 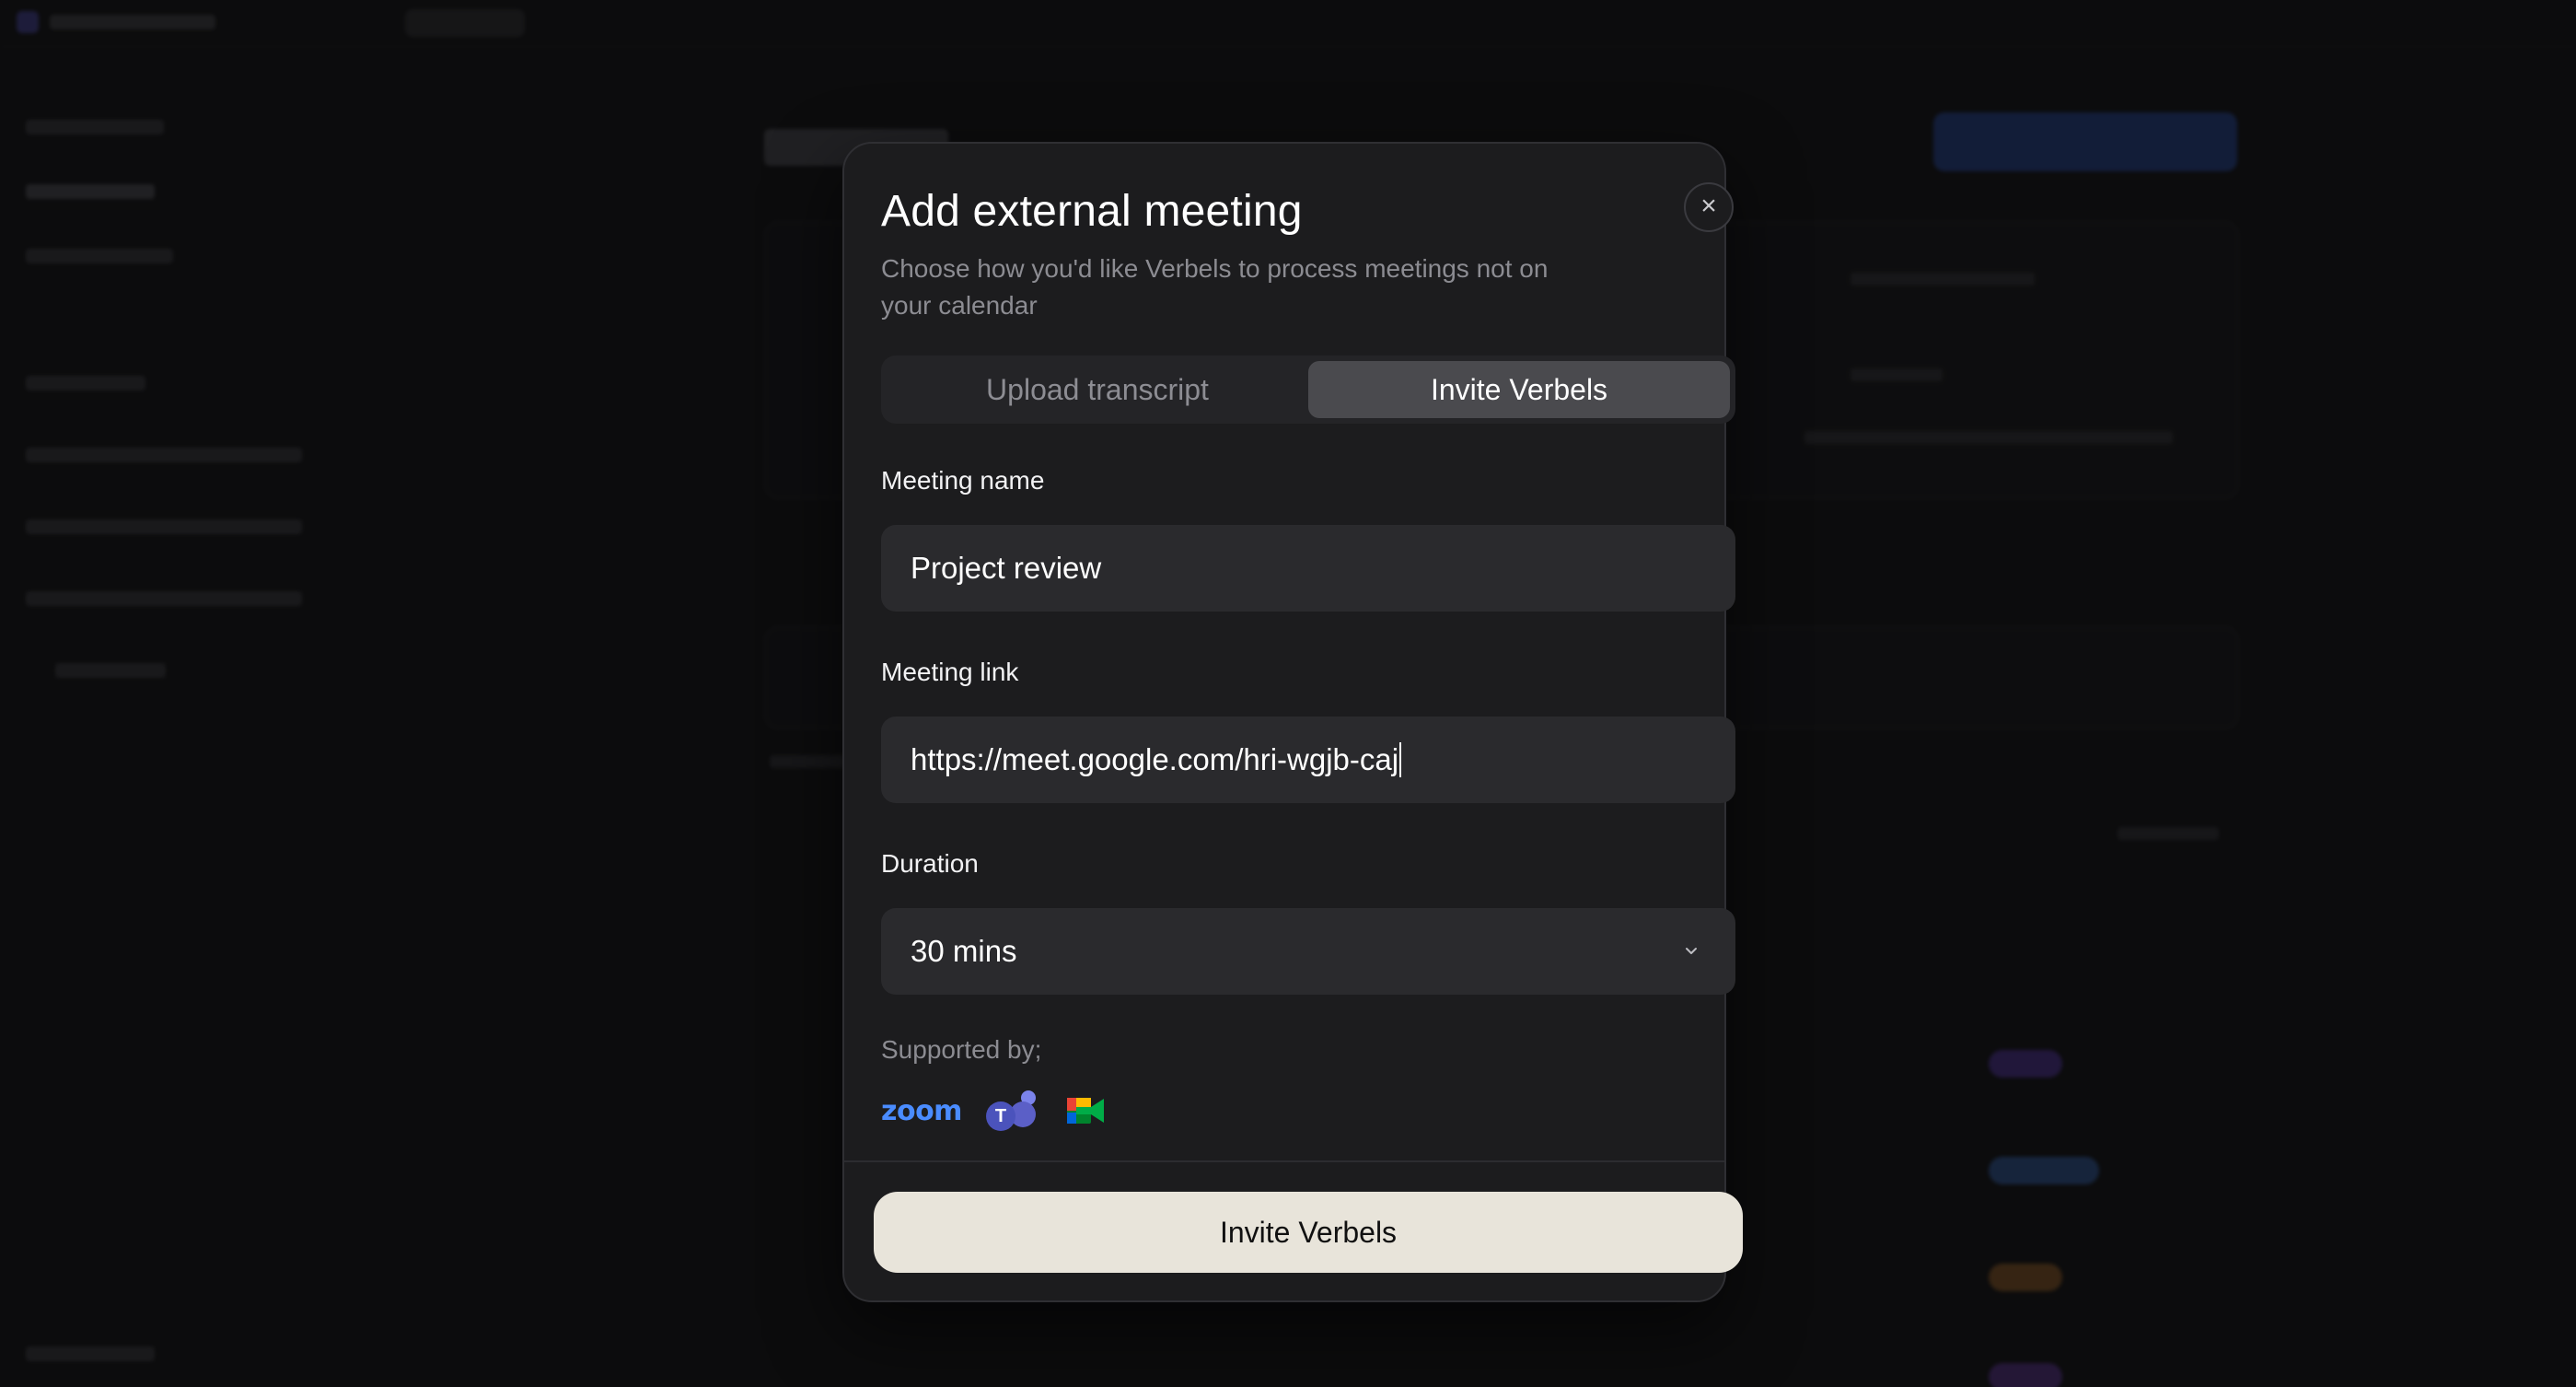 I want to click on sidebar-section-heading, so click(x=85, y=383).